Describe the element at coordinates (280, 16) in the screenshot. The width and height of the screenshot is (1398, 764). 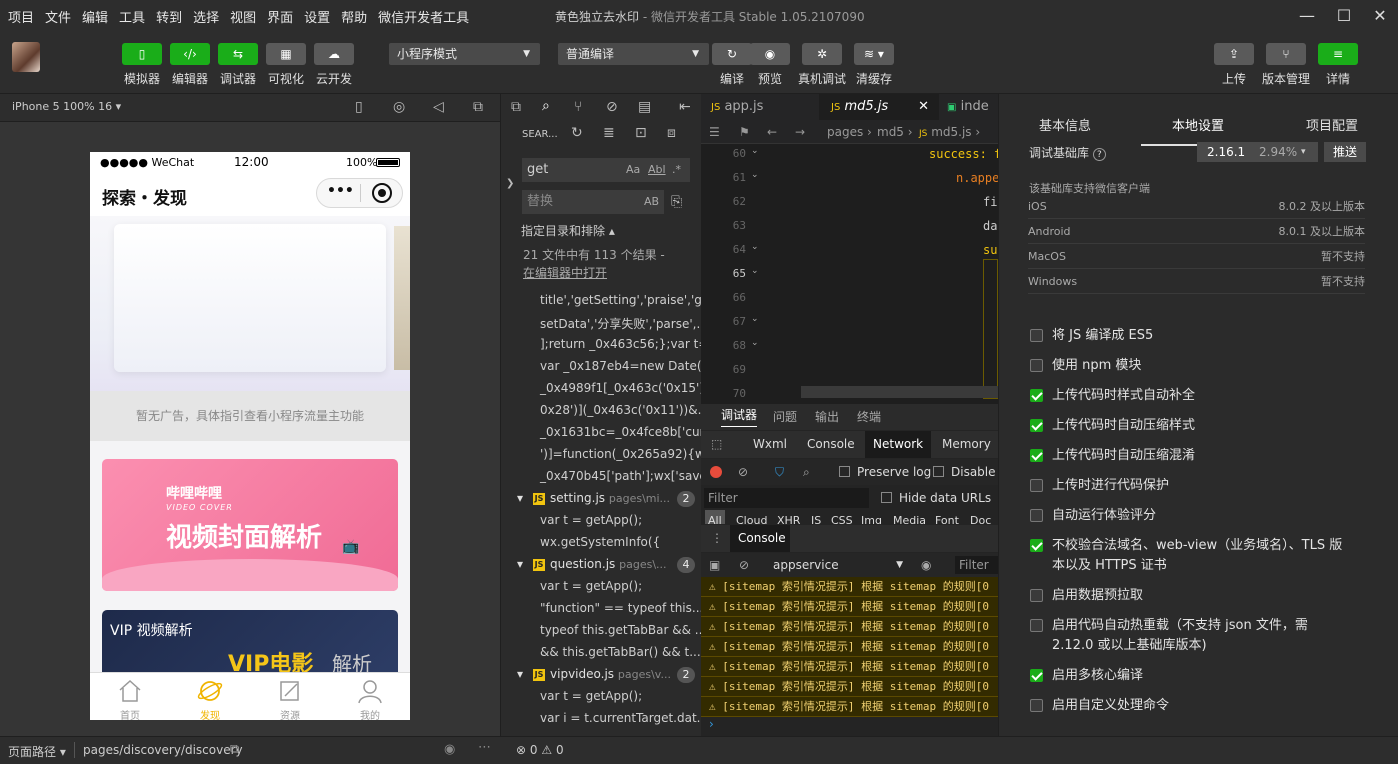
I see `menu-interface: 界面` at that location.